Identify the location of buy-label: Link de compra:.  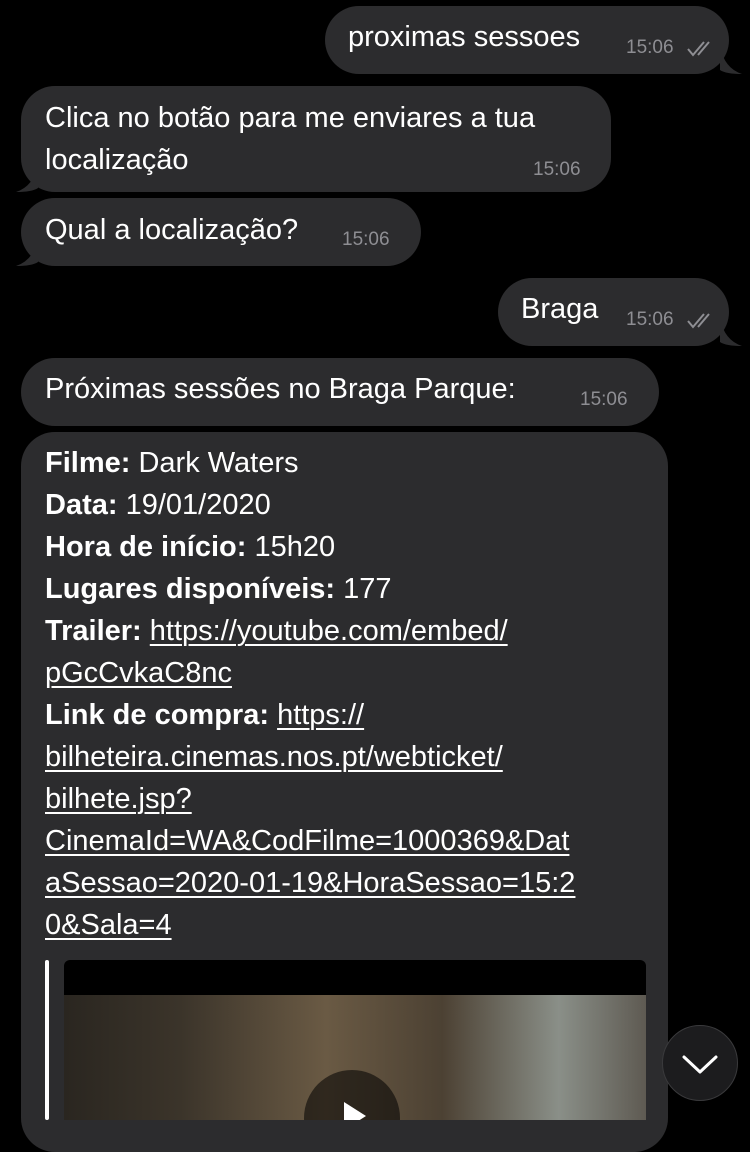
(157, 715).